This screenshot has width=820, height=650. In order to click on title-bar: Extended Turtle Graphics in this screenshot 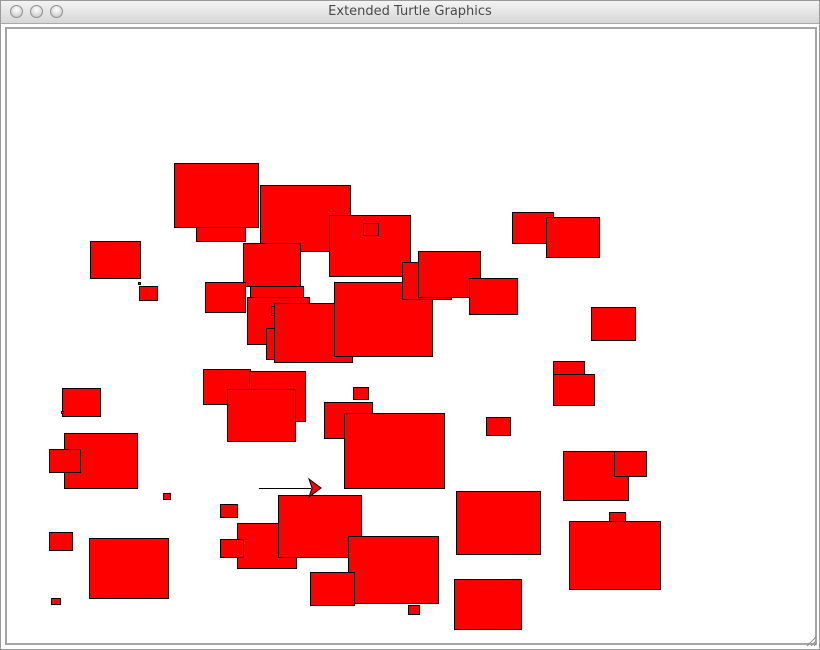, I will do `click(410, 12)`.